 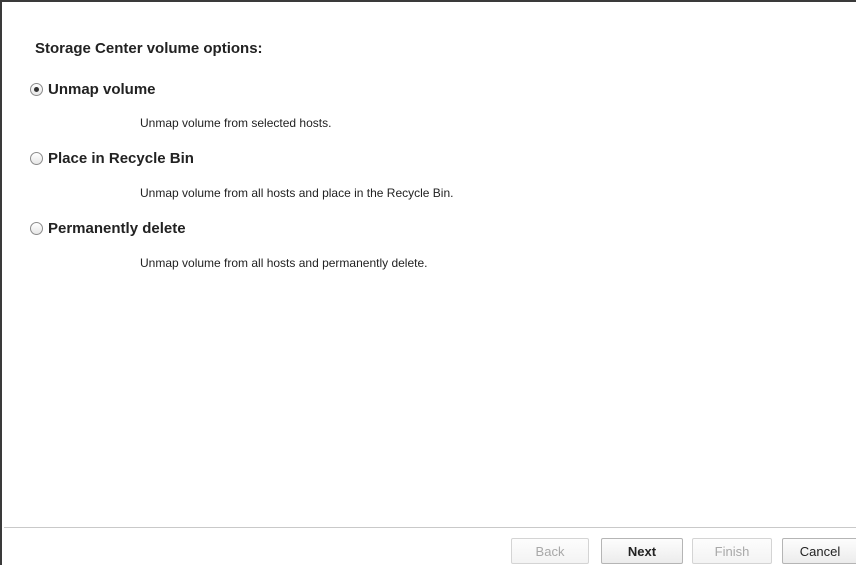 What do you see at coordinates (149, 48) in the screenshot?
I see `section-heading: Storage Center volume options:` at bounding box center [149, 48].